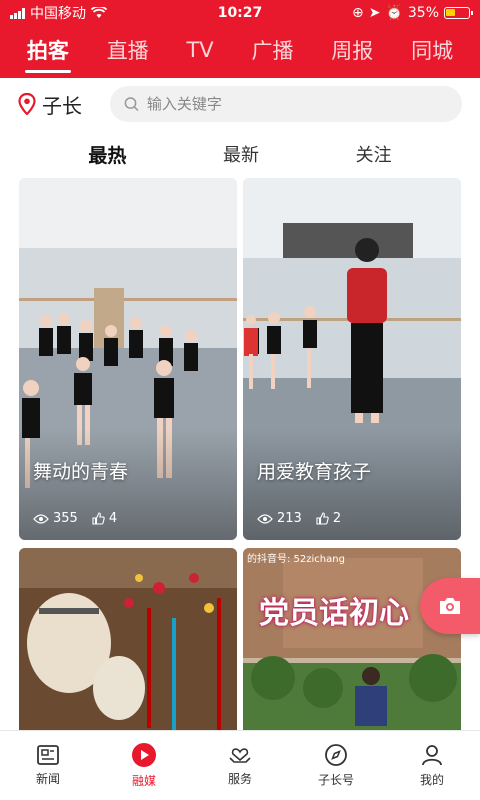 The image size is (480, 800). Describe the element at coordinates (458, 13) in the screenshot. I see `battery-icon` at that location.